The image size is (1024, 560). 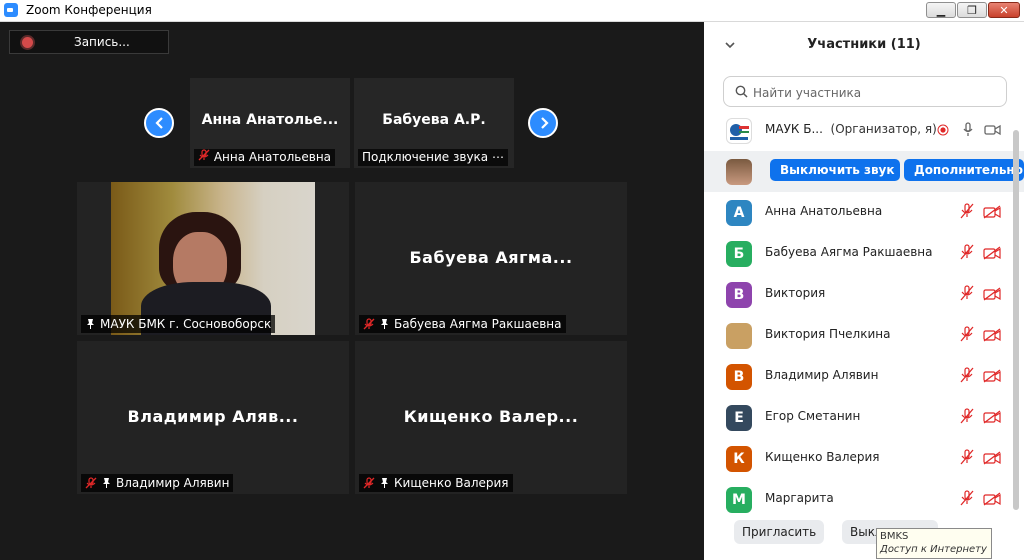 What do you see at coordinates (739, 254) in the screenshot?
I see `participant-avatar: Б` at bounding box center [739, 254].